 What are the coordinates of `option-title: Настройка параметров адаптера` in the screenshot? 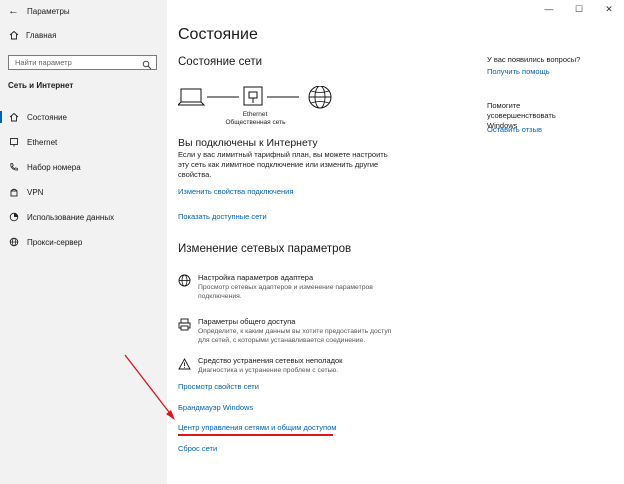 It's located at (256, 277).